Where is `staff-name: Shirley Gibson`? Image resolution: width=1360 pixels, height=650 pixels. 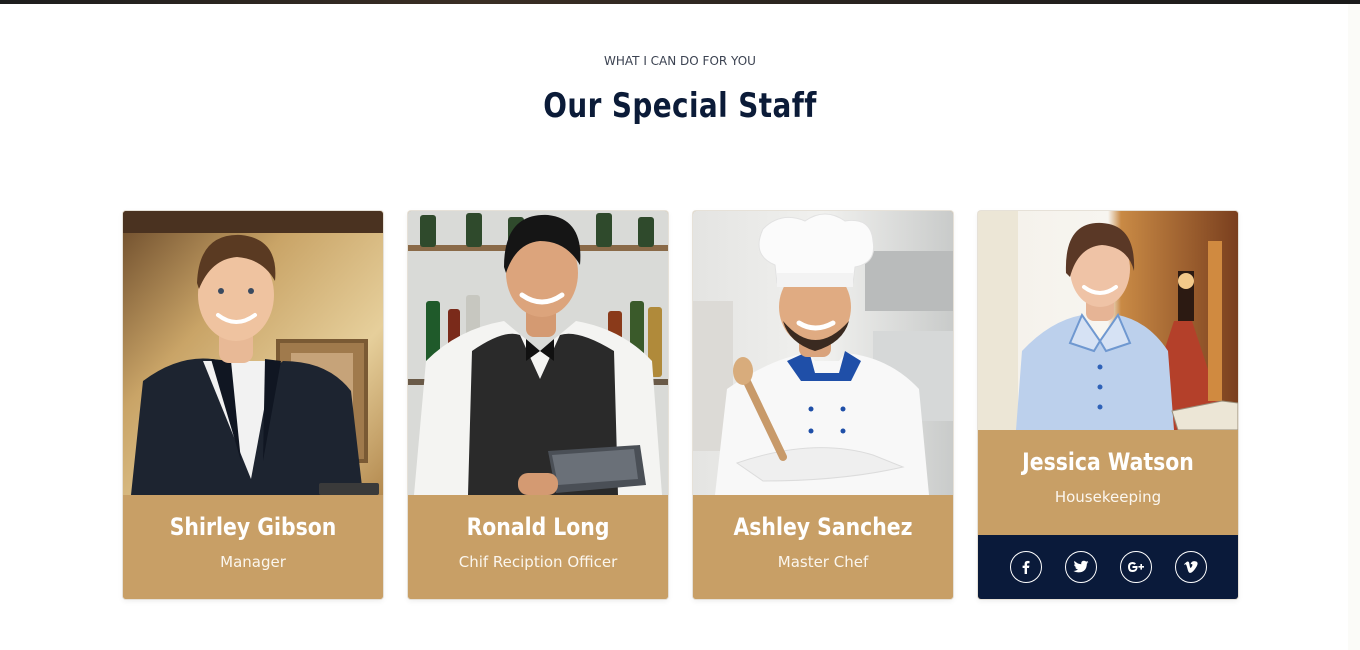
staff-name: Shirley Gibson is located at coordinates (253, 527).